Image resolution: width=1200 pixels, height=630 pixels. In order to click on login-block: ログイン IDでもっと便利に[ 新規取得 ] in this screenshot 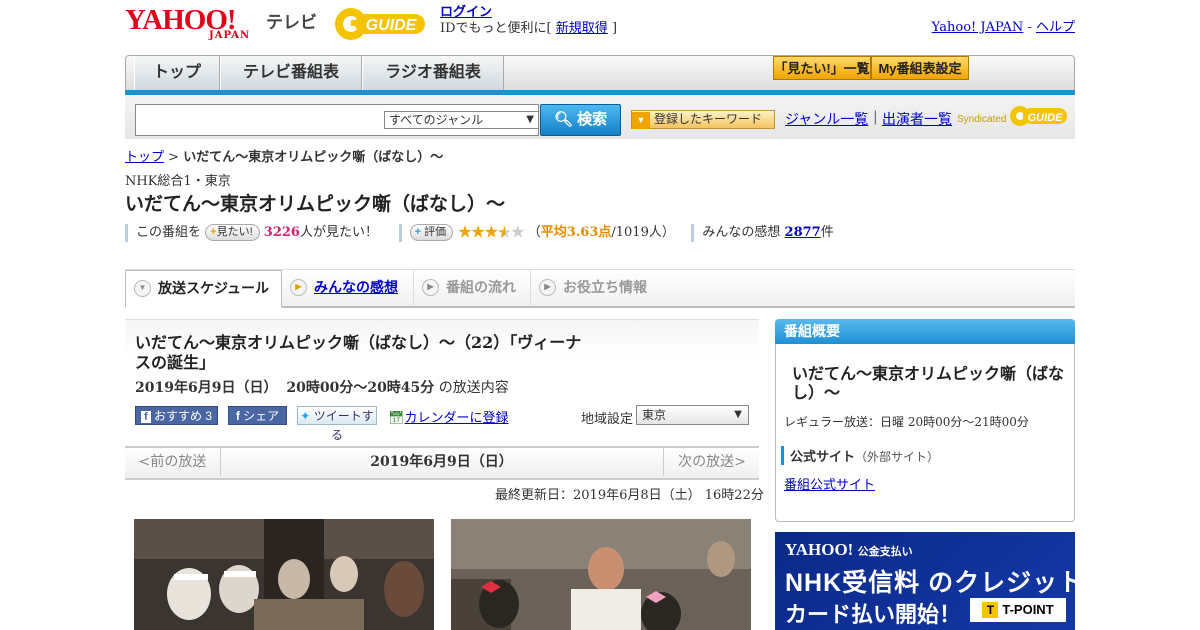, I will do `click(528, 21)`.